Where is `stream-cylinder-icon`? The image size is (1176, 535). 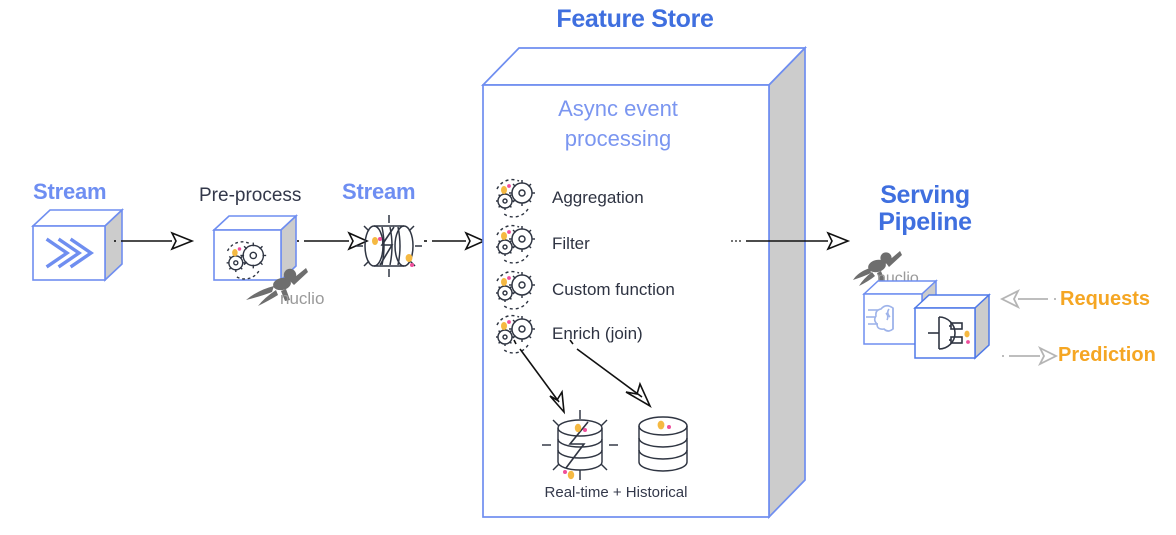 stream-cylinder-icon is located at coordinates (389, 246).